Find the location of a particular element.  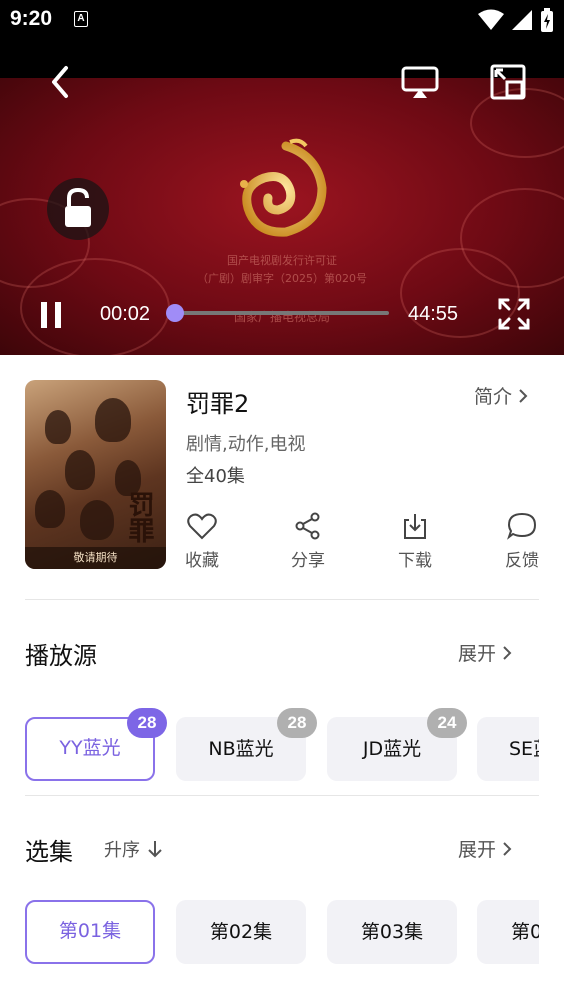

progress-bar is located at coordinates (277, 313).